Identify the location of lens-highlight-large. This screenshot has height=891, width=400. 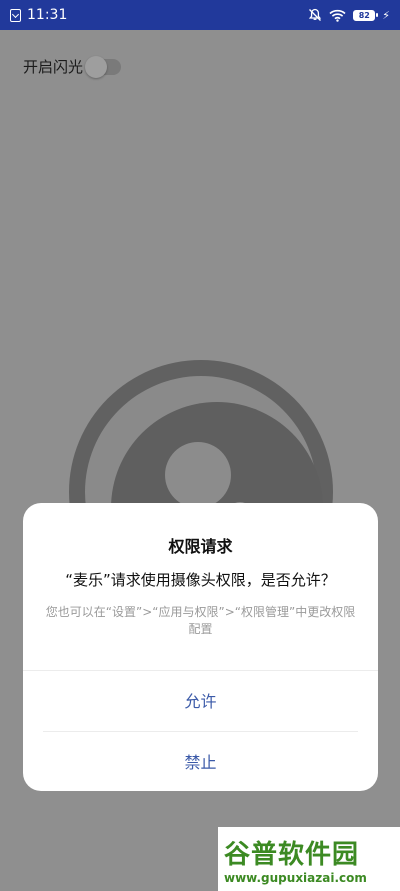
(198, 475).